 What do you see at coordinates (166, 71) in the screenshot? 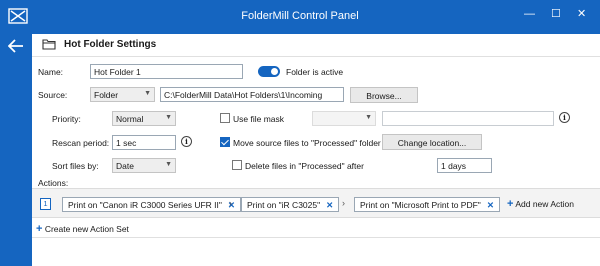
I see `name-input: Hot Folder 1` at bounding box center [166, 71].